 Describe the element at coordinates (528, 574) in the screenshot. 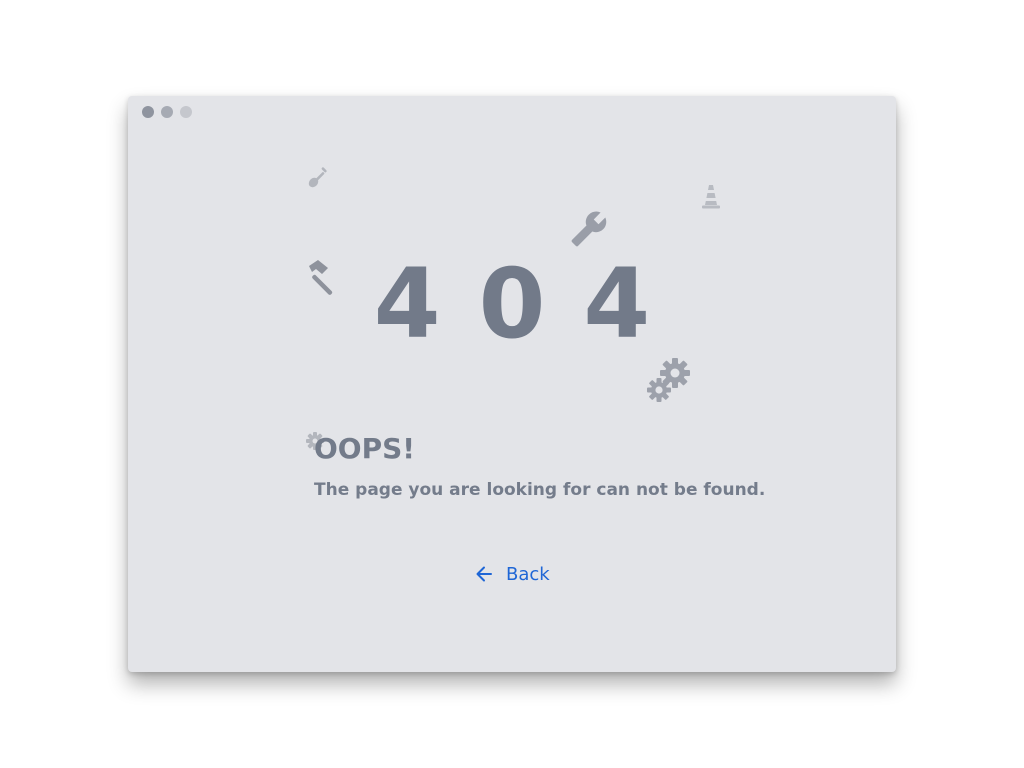

I see `back-button-label: Back` at that location.